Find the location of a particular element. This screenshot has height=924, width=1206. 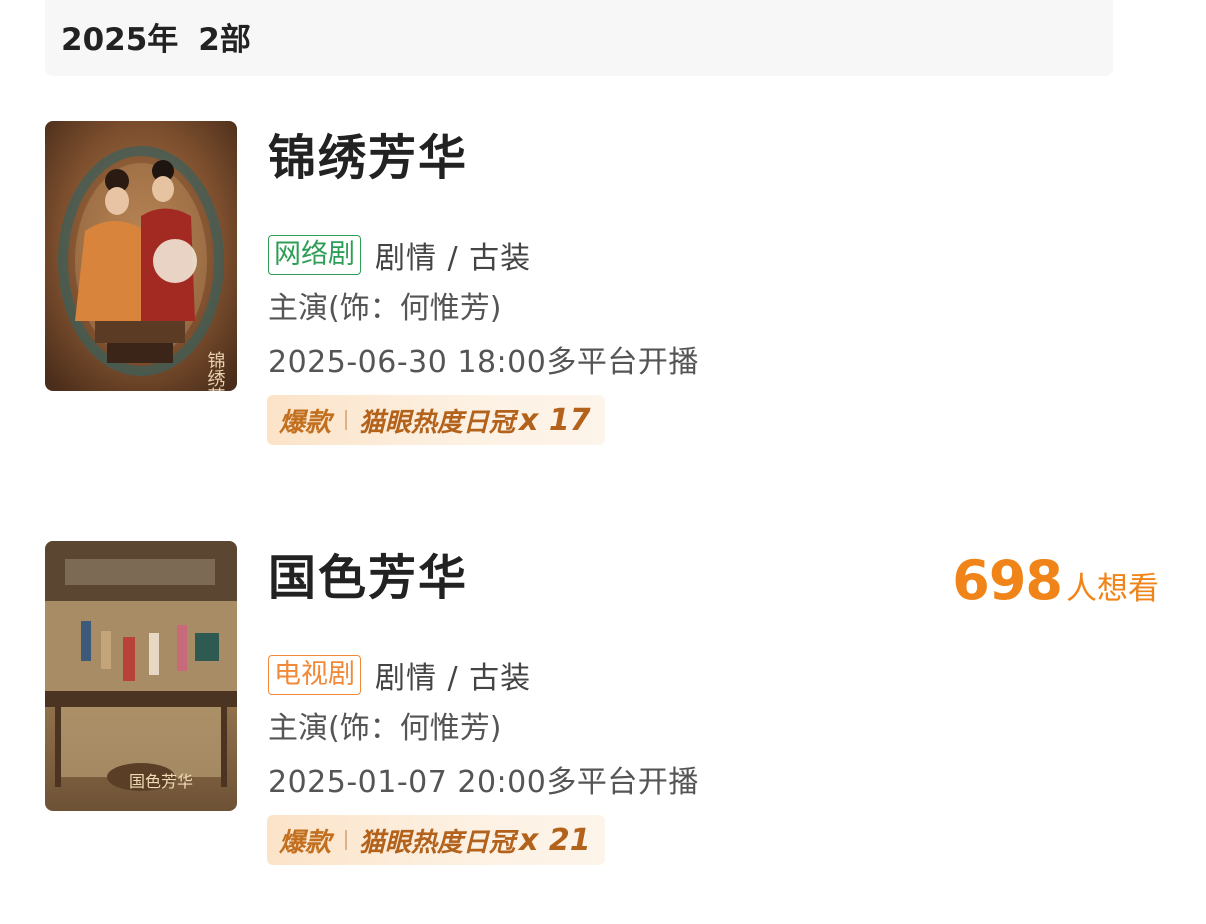

work-title: 国色芳华 is located at coordinates (368, 578).